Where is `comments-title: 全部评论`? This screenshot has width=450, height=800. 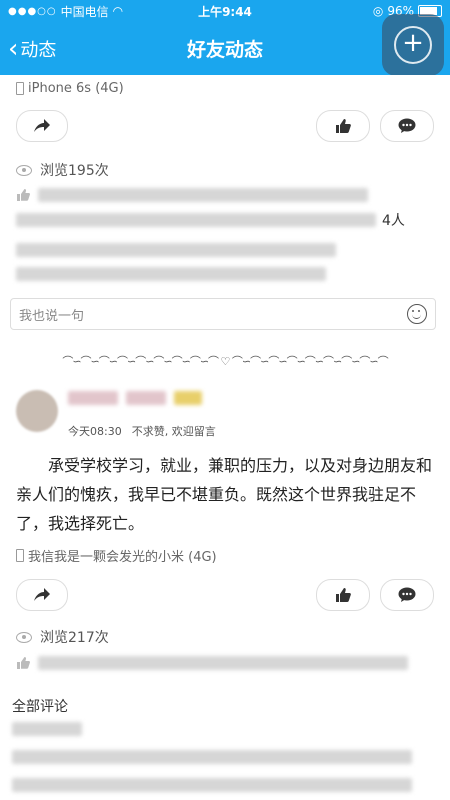 comments-title: 全部评论 is located at coordinates (40, 707).